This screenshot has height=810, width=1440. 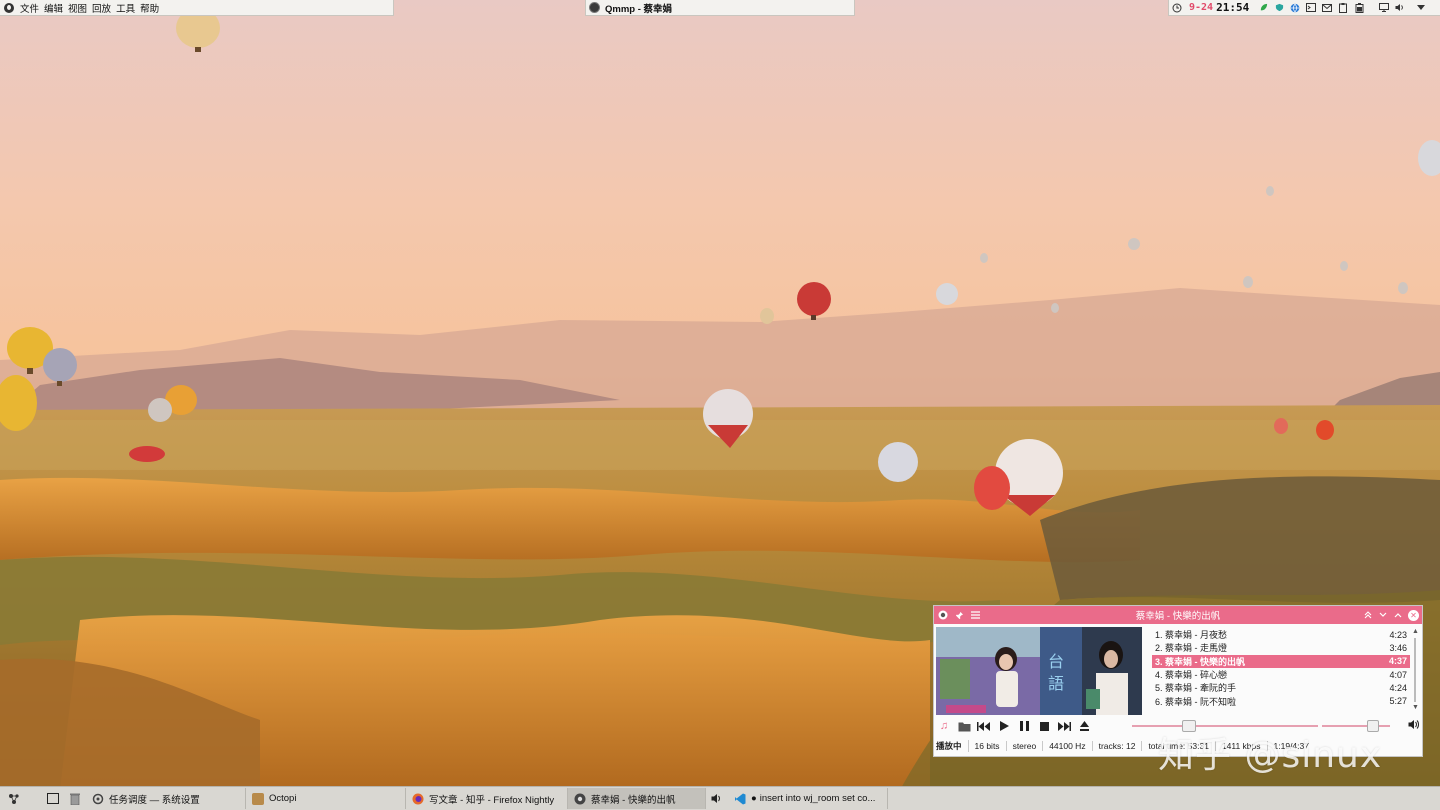 I want to click on scroll-up-icon: ▲, so click(x=1415, y=632).